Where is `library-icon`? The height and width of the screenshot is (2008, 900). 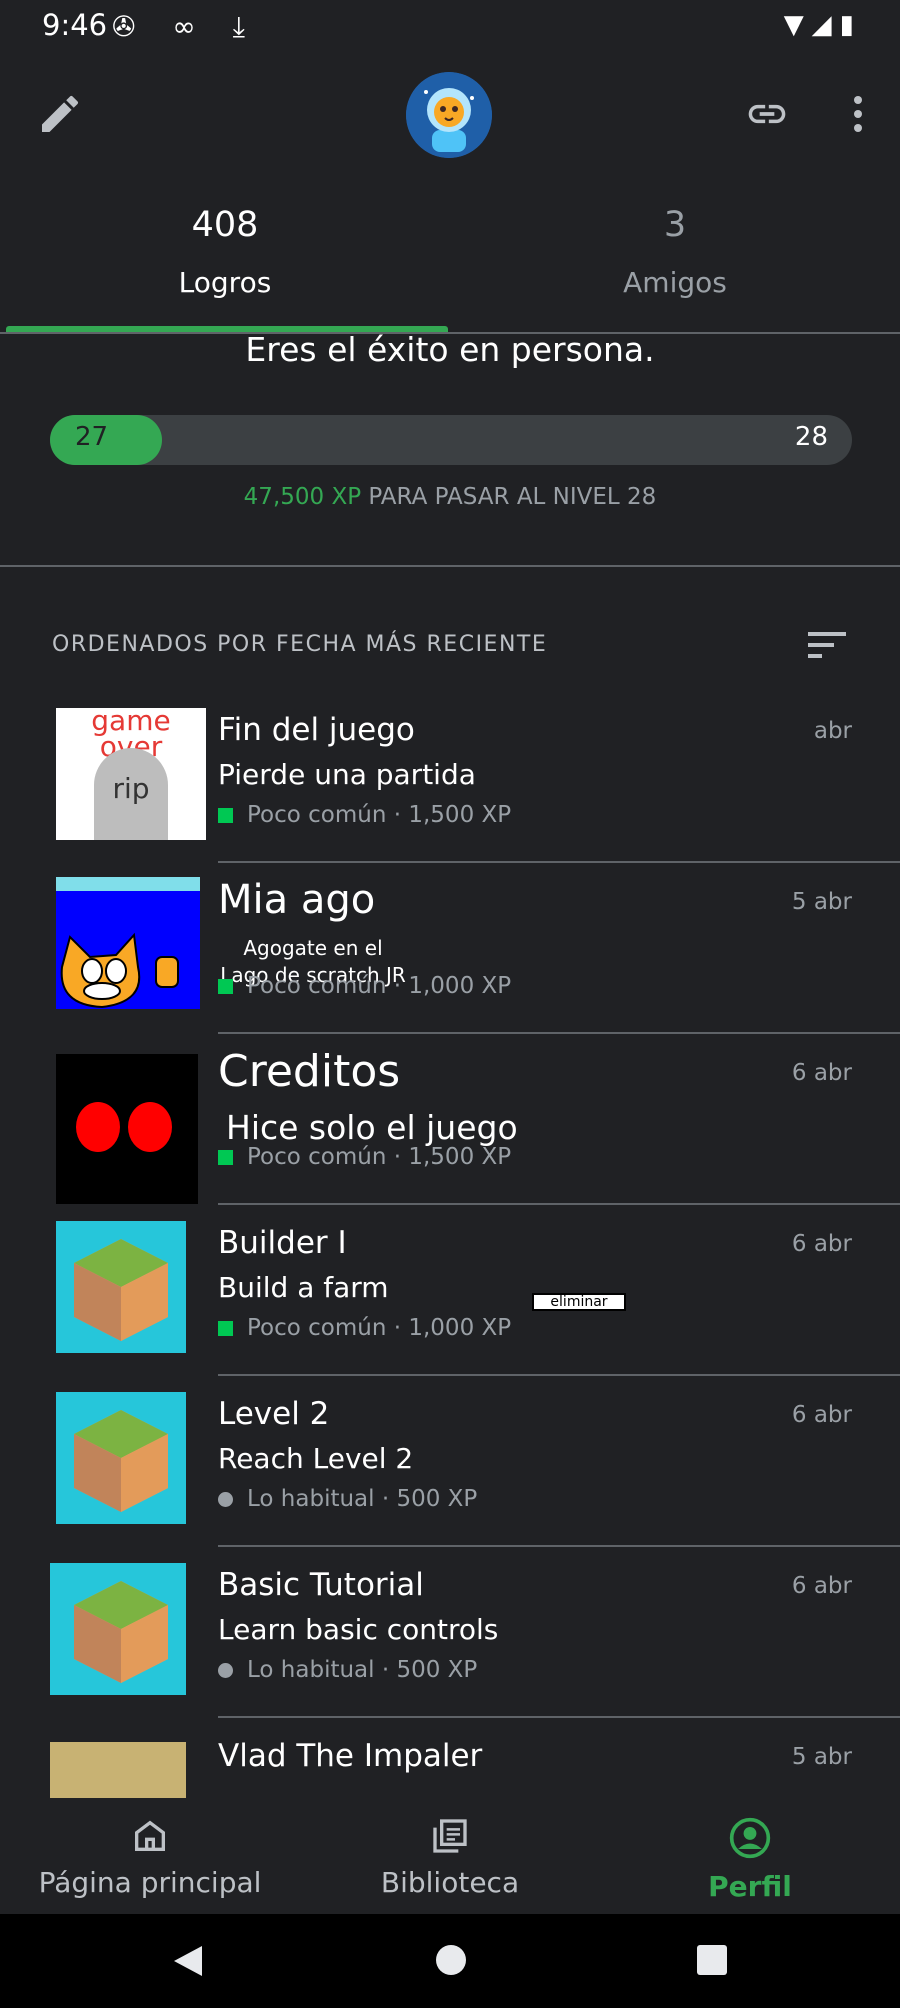
library-icon is located at coordinates (450, 1836).